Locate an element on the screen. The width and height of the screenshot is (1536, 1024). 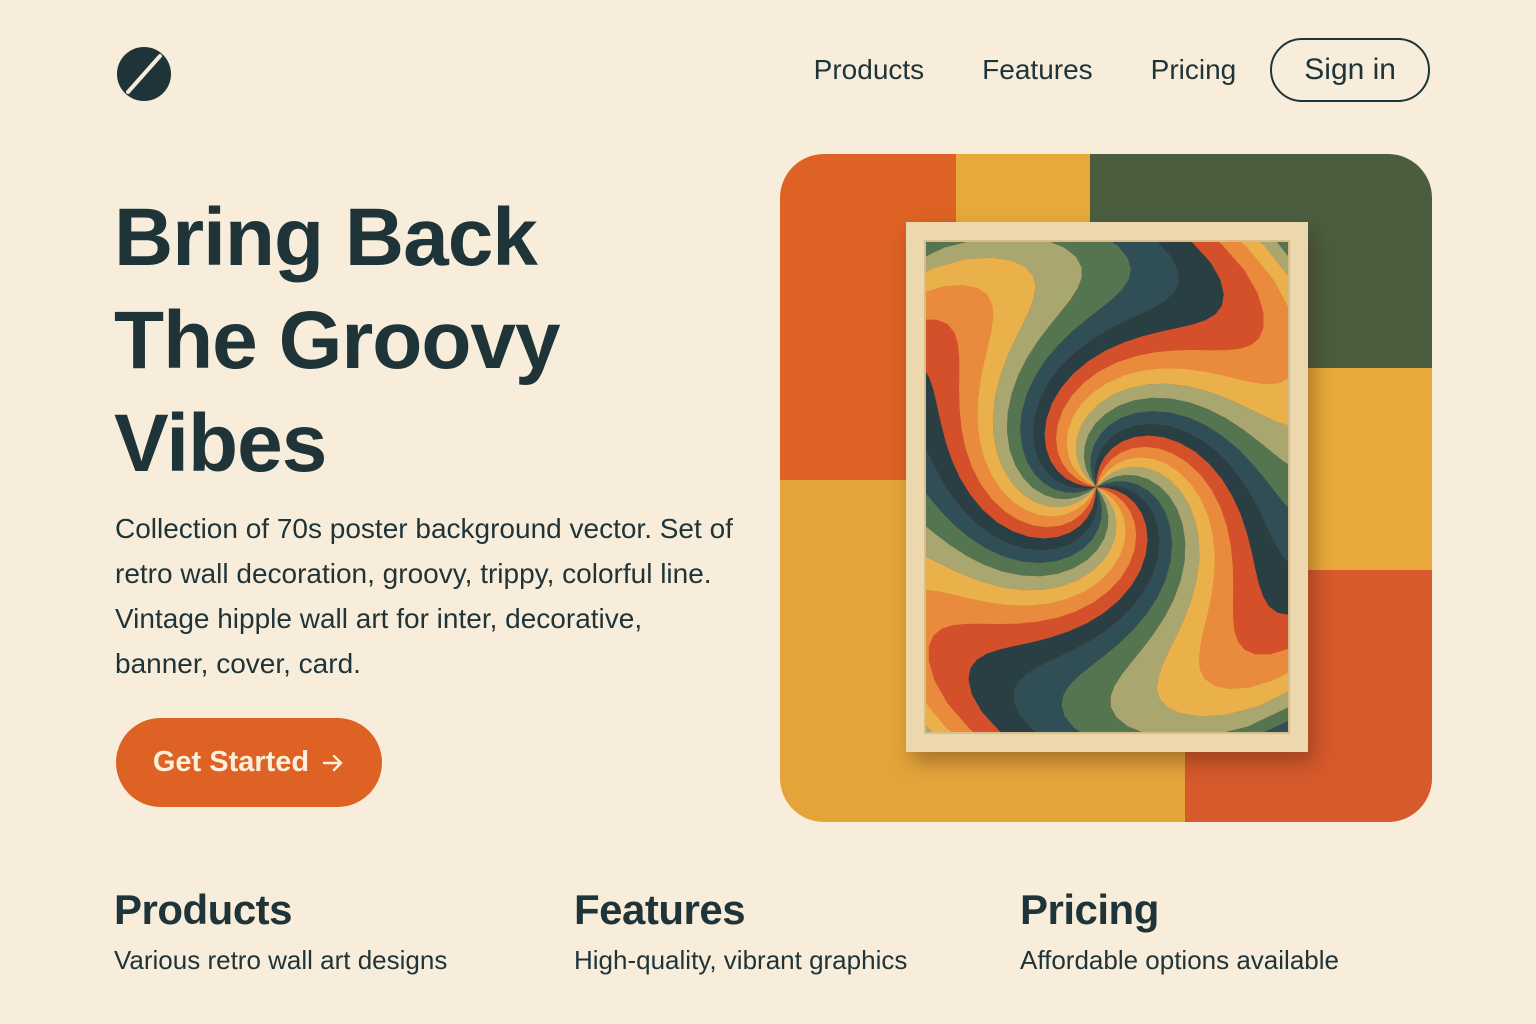
hero-title-line: Vibes is located at coordinates (220, 443).